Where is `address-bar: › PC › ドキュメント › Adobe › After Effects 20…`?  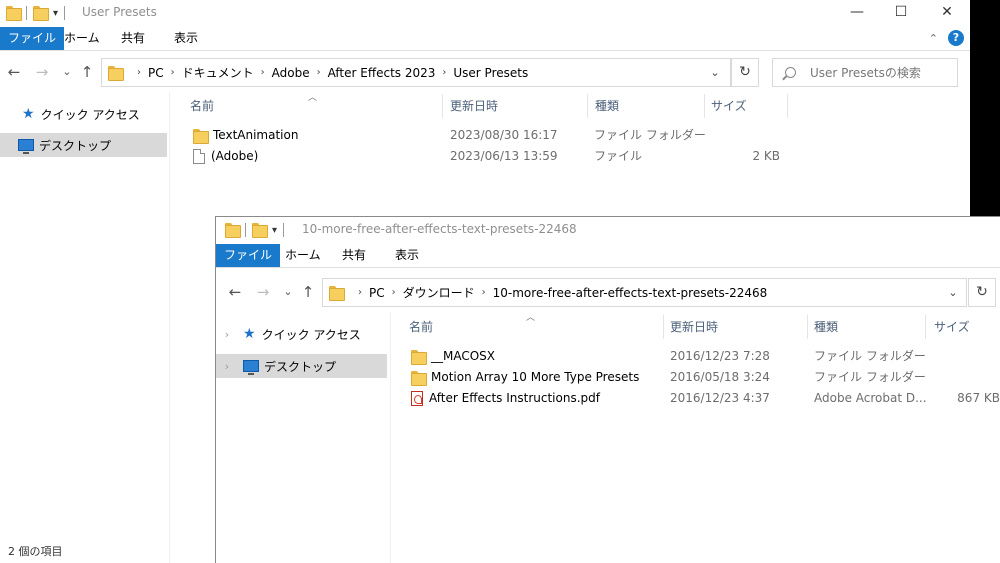 address-bar: › PC › ドキュメント › Adobe › After Effects 20… is located at coordinates (416, 72).